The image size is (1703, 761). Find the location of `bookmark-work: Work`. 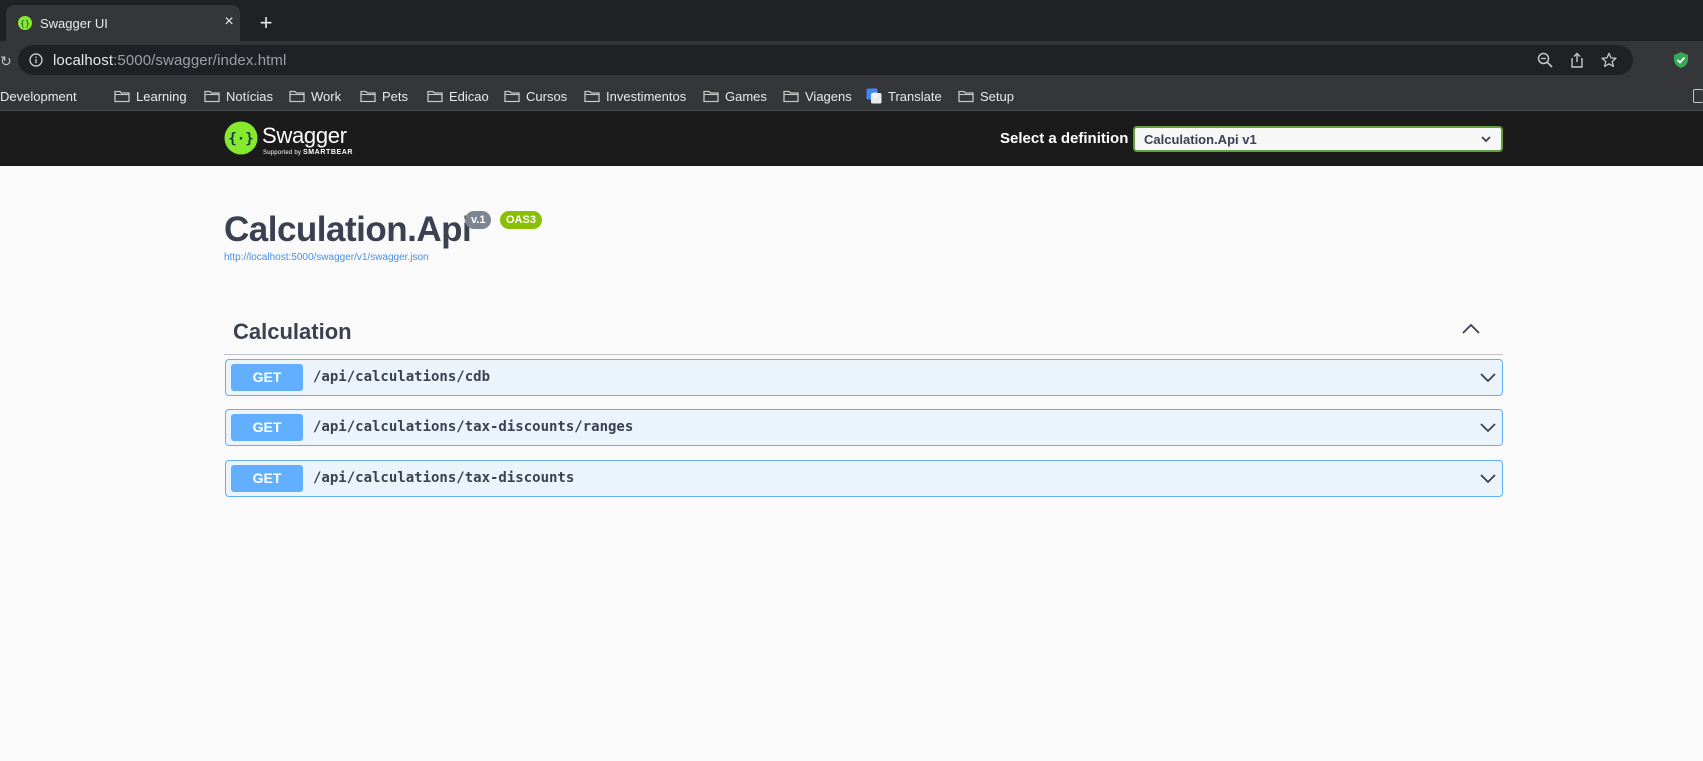

bookmark-work: Work is located at coordinates (315, 96).